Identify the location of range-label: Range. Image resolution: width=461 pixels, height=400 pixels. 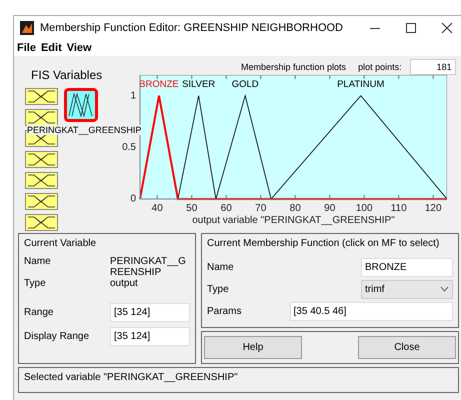
(39, 312).